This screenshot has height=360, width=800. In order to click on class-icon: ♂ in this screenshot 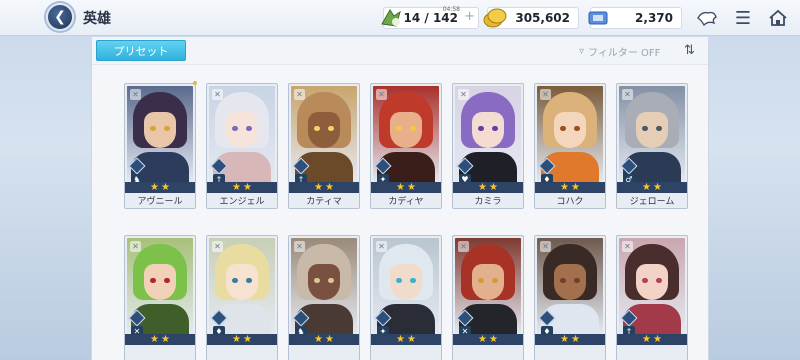, I will do `click(629, 178)`.